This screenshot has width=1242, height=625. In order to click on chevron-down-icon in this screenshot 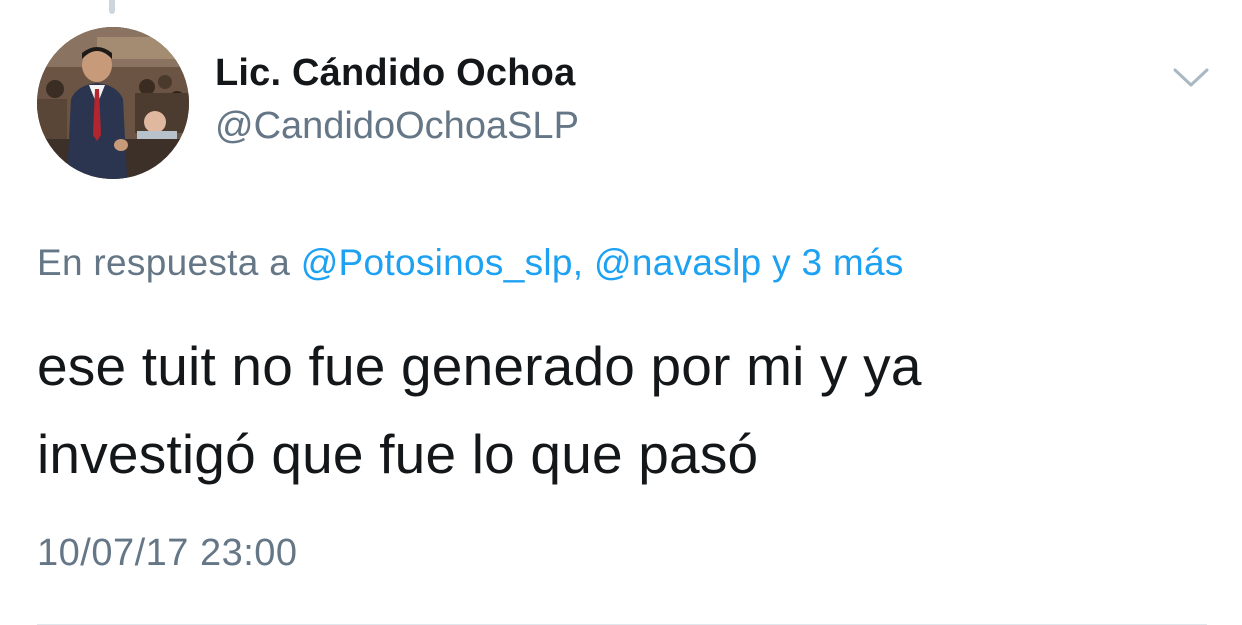, I will do `click(1191, 77)`.